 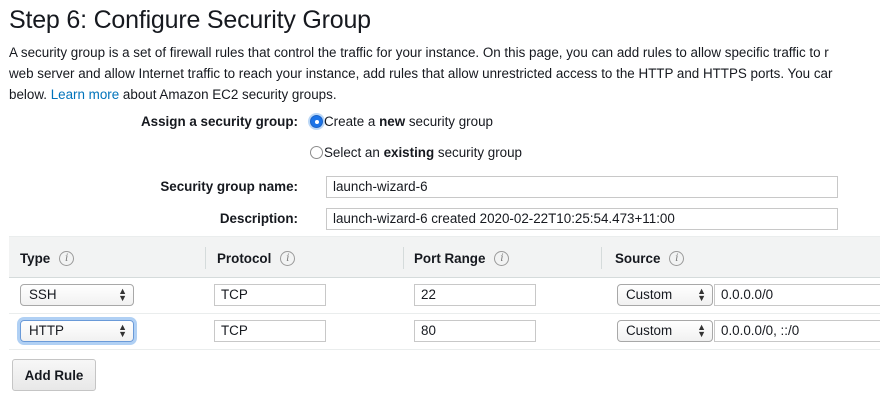 What do you see at coordinates (462, 258) in the screenshot?
I see `column-port-range-header: Port Range i` at bounding box center [462, 258].